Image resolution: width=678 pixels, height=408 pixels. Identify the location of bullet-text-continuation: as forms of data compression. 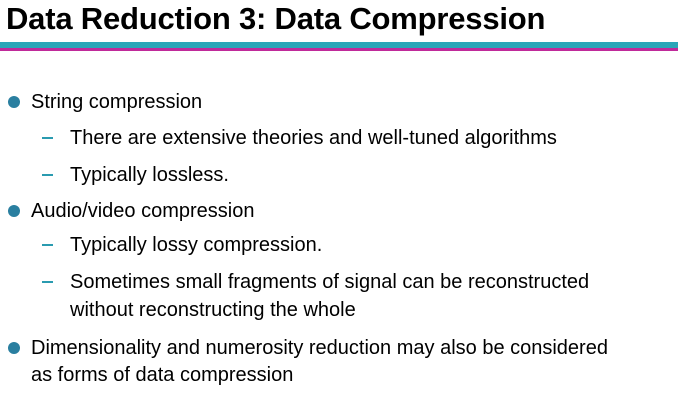
(162, 375).